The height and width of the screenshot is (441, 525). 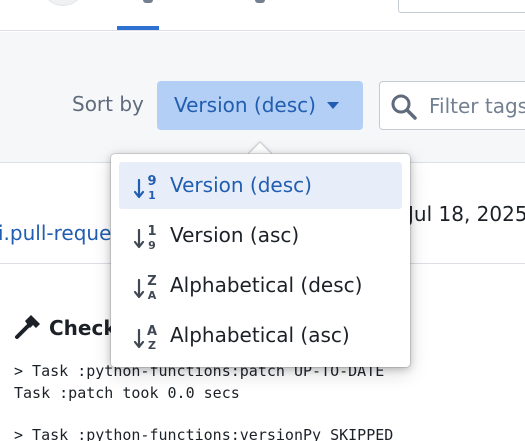 What do you see at coordinates (27, 327) in the screenshot?
I see `hammer-icon` at bounding box center [27, 327].